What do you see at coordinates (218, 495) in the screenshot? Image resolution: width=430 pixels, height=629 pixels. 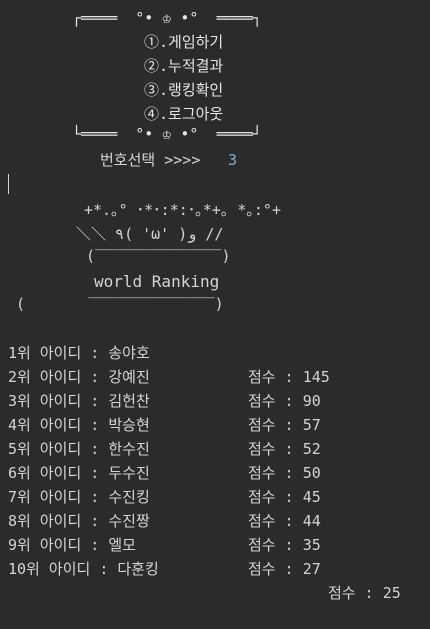 I see `ranking-row-7: 7위 아이디 : 수진킹 점수 : 44` at bounding box center [218, 495].